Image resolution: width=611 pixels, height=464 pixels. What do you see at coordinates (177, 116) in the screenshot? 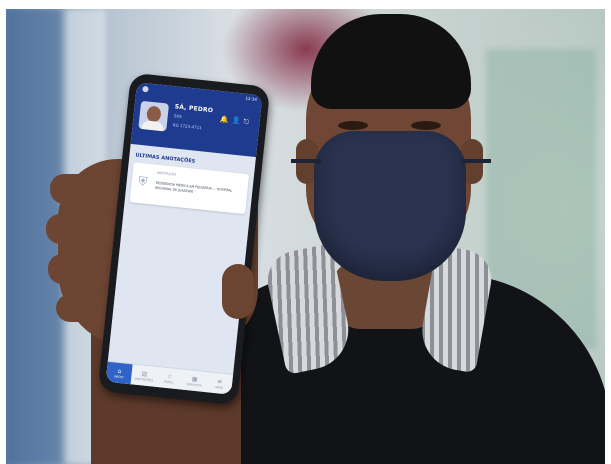
I see `user-subtitle: SRS` at bounding box center [177, 116].